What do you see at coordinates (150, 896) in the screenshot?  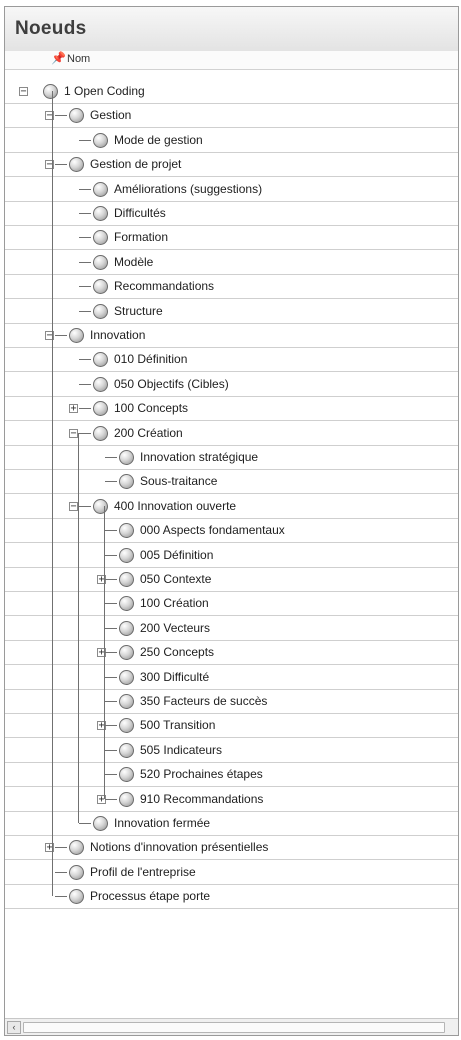 I see `tree-node-label: Processus étape porte` at bounding box center [150, 896].